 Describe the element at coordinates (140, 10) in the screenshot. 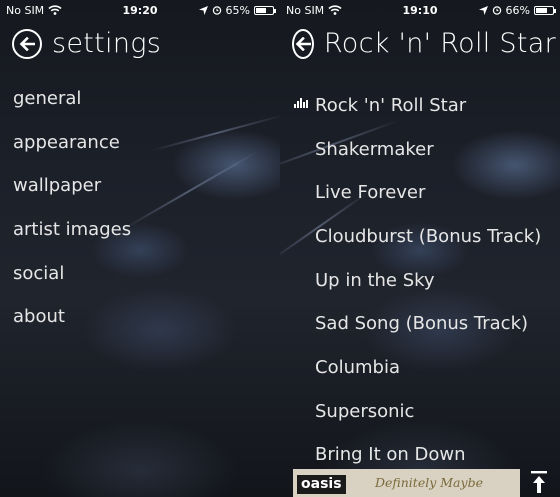

I see `status-bar: No SIM 19:20 65%` at that location.